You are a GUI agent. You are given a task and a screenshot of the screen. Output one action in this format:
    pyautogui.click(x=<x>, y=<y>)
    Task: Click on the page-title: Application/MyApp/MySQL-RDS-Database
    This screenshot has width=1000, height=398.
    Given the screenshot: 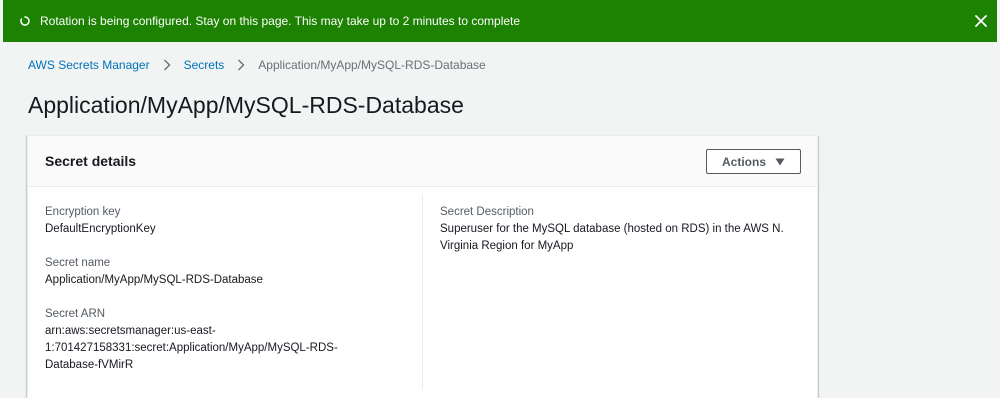 What is the action you would take?
    pyautogui.click(x=246, y=105)
    